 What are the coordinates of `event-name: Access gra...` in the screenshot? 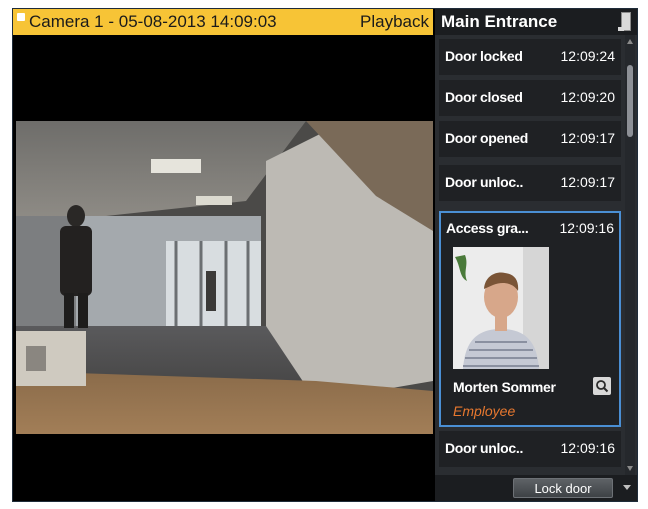 It's located at (487, 228).